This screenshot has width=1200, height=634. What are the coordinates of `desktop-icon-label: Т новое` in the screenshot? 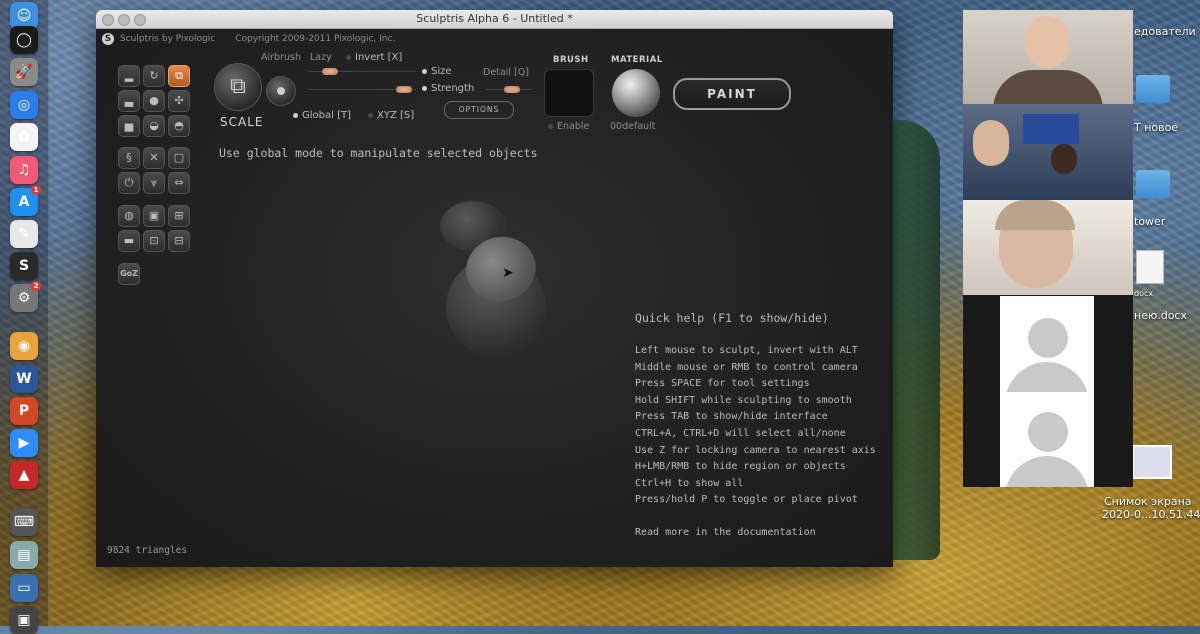 It's located at (1156, 127).